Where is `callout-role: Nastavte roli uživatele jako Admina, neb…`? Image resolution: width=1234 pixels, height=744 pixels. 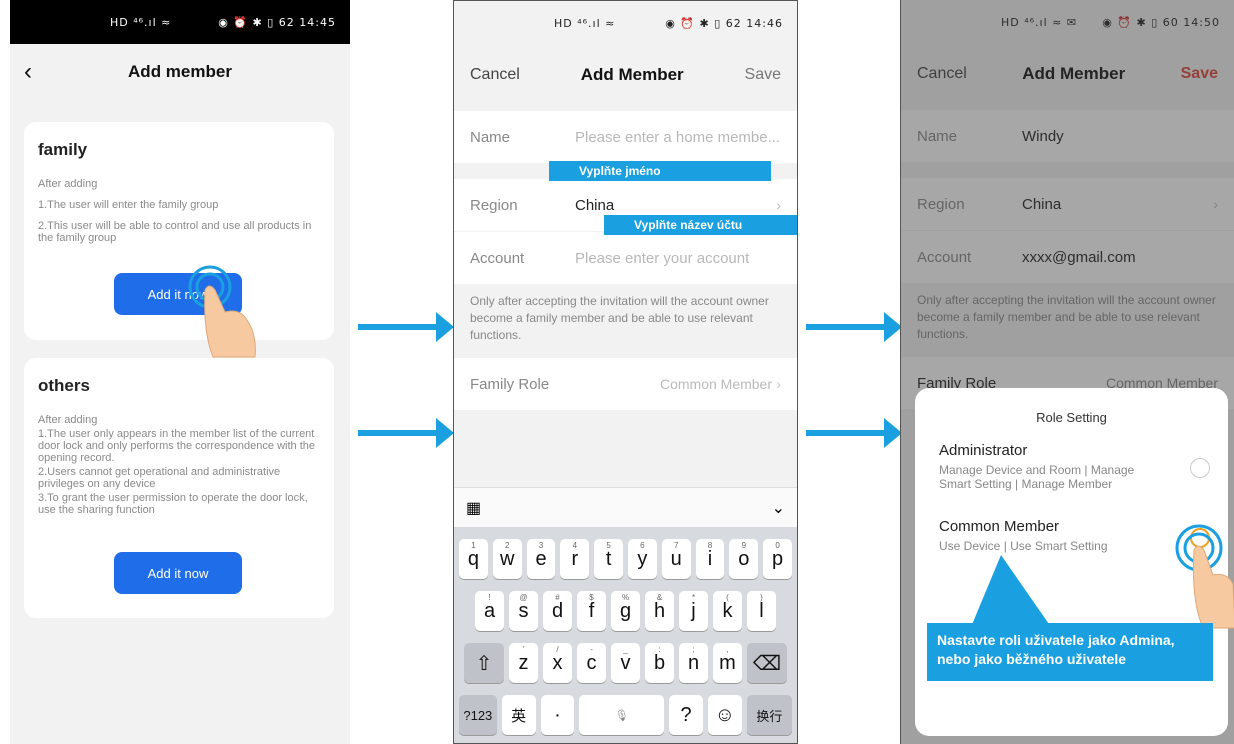
callout-role: Nastavte roli uživatele jako Admina, neb… is located at coordinates (1070, 652).